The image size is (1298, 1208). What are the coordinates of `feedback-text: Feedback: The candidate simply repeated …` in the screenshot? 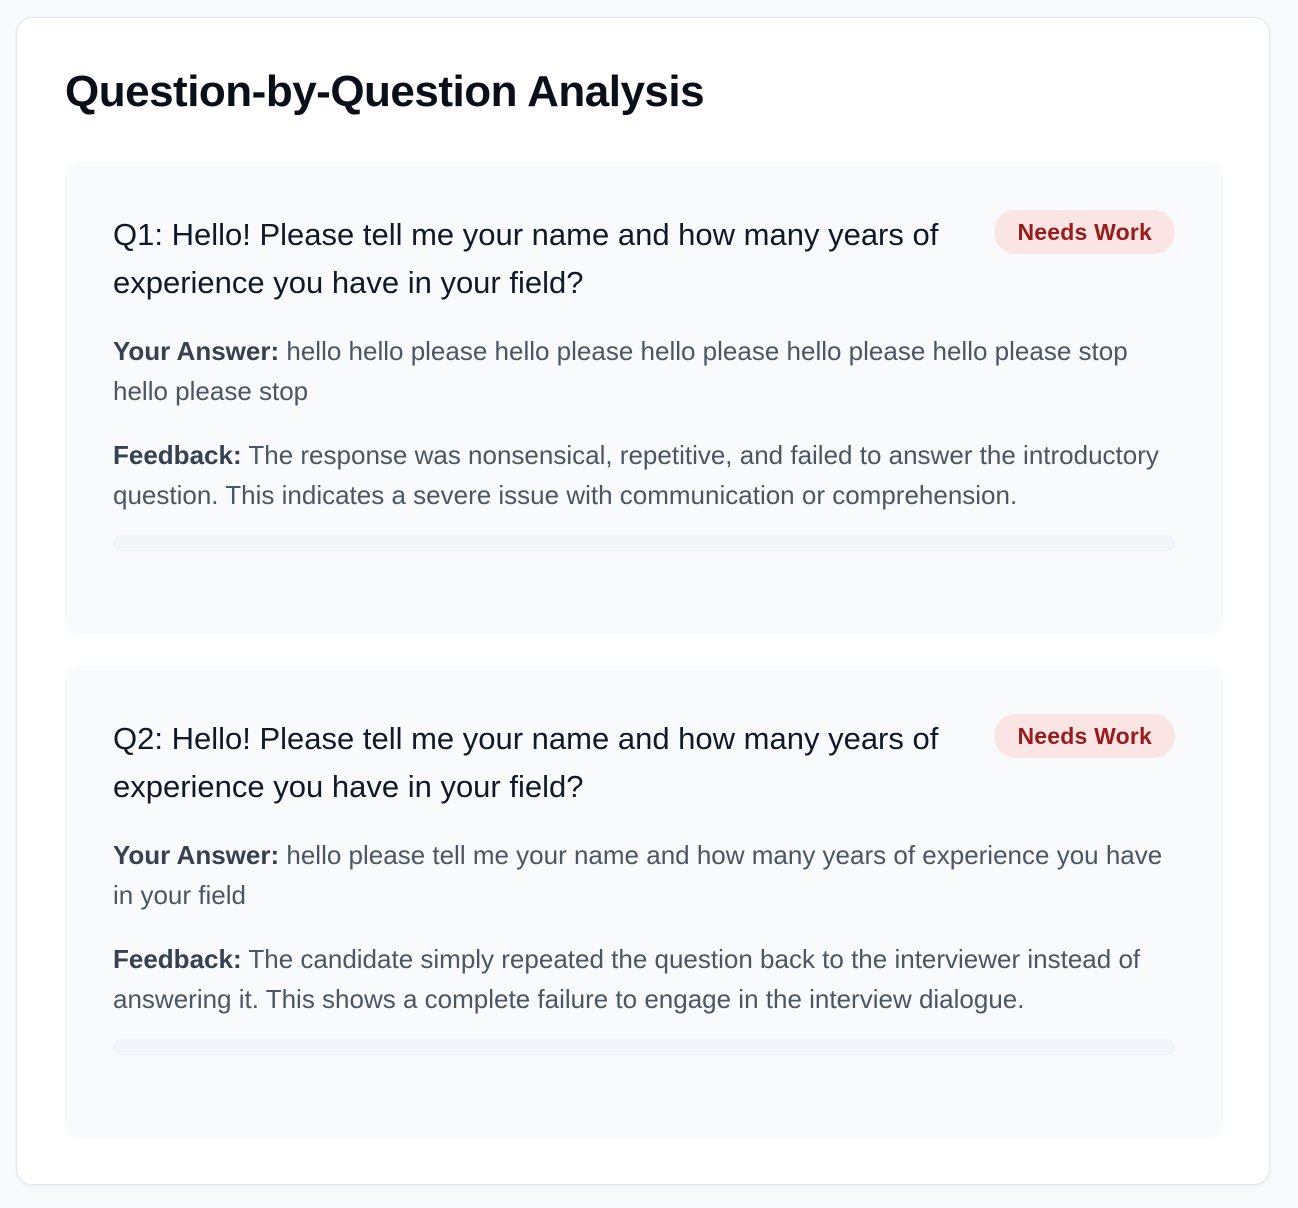 It's located at (644, 979).